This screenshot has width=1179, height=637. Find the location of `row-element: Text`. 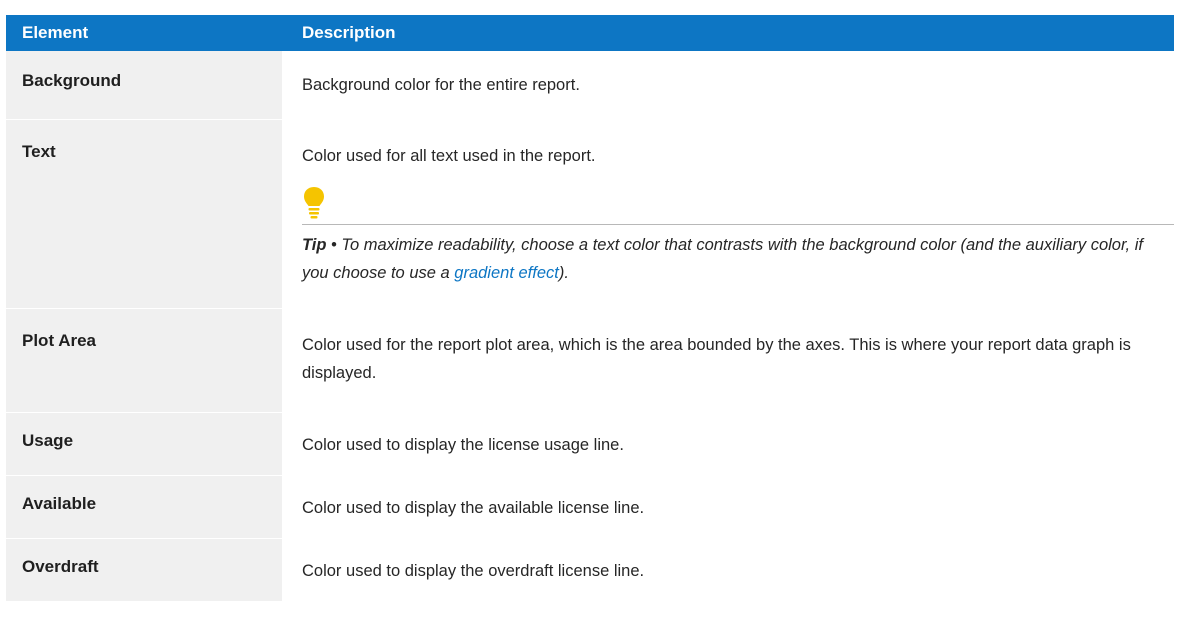

row-element: Text is located at coordinates (144, 214).